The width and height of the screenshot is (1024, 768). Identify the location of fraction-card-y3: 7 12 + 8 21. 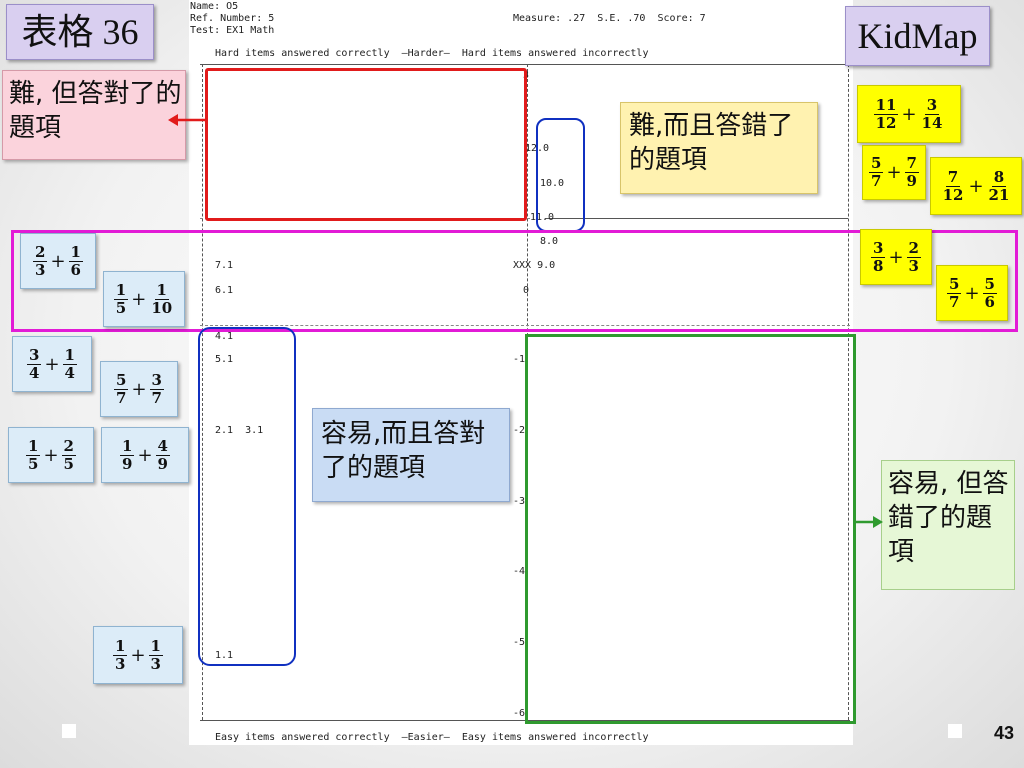
(976, 186).